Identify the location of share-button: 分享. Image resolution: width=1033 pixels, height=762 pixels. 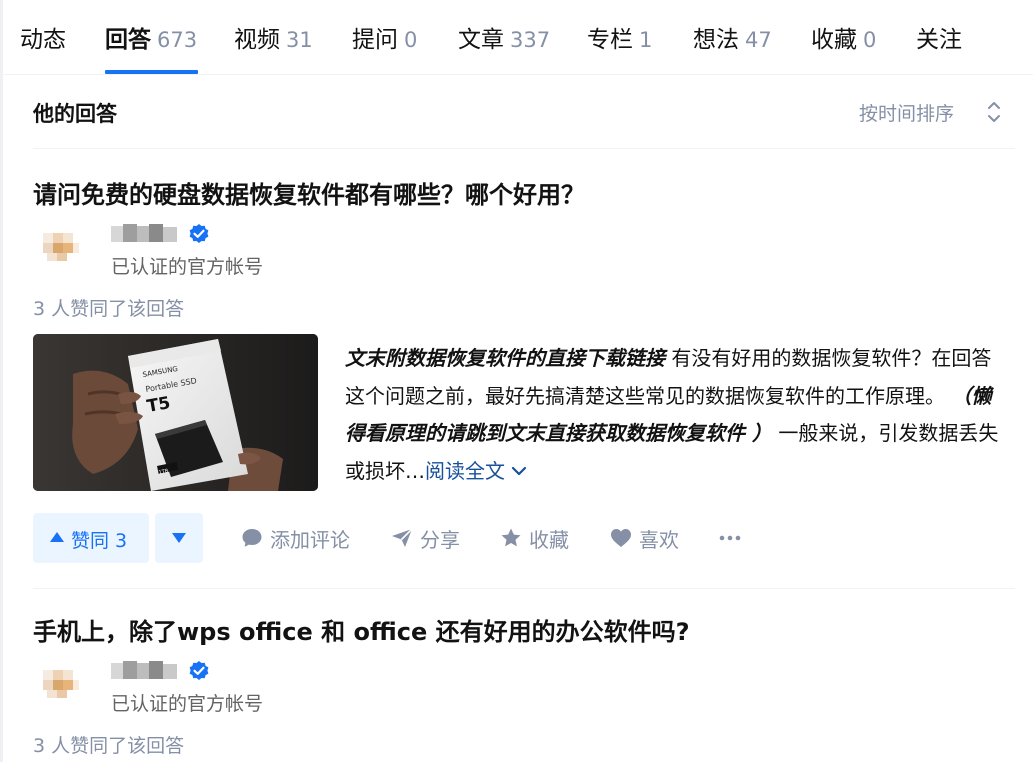
(431, 538).